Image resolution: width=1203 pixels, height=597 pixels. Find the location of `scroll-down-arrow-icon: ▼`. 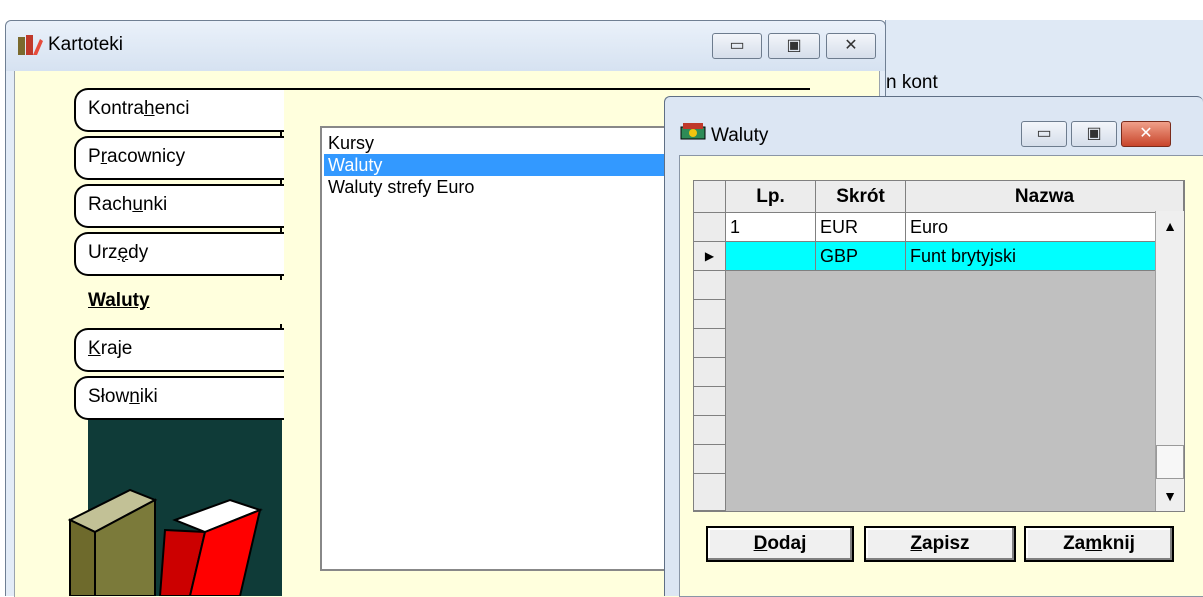

scroll-down-arrow-icon: ▼ is located at coordinates (1170, 496).